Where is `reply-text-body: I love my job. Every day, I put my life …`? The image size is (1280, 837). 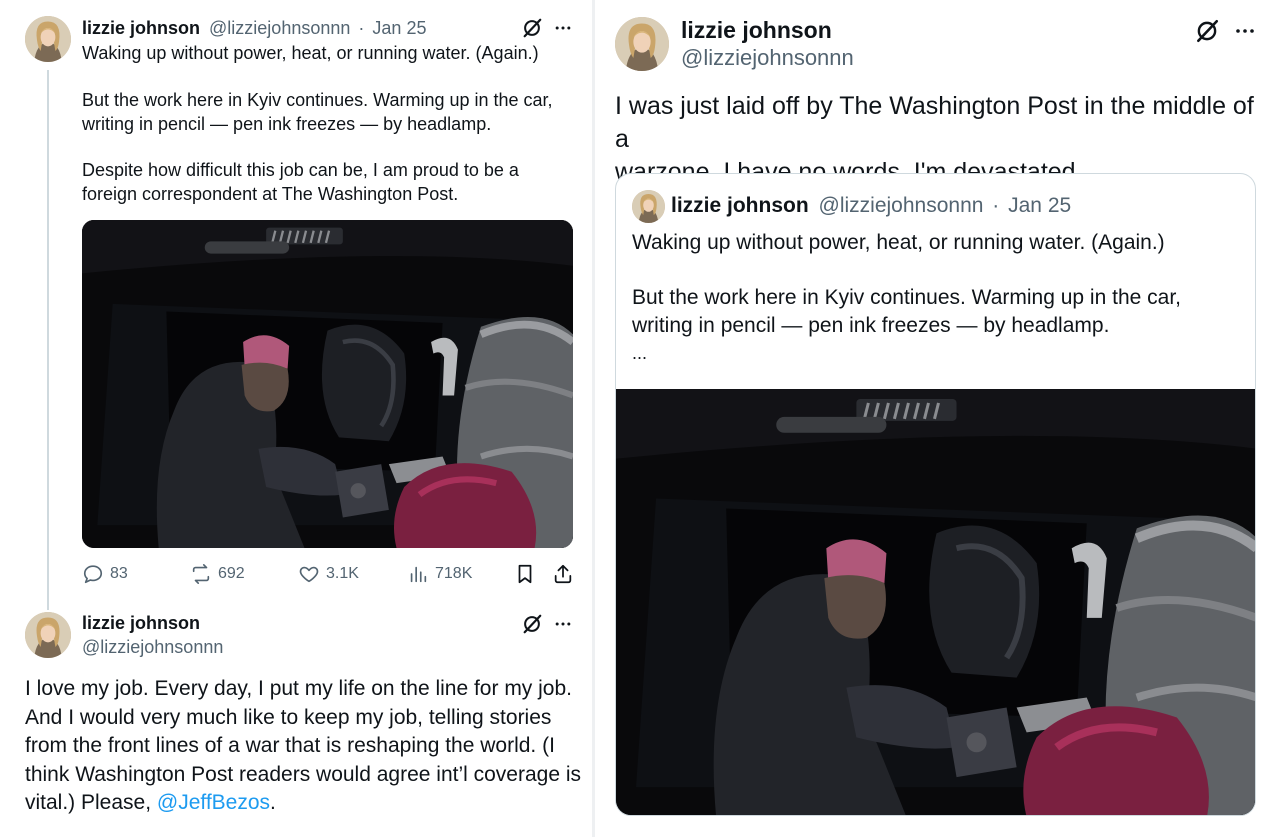 reply-text-body: I love my job. Every day, I put my life … is located at coordinates (303, 745).